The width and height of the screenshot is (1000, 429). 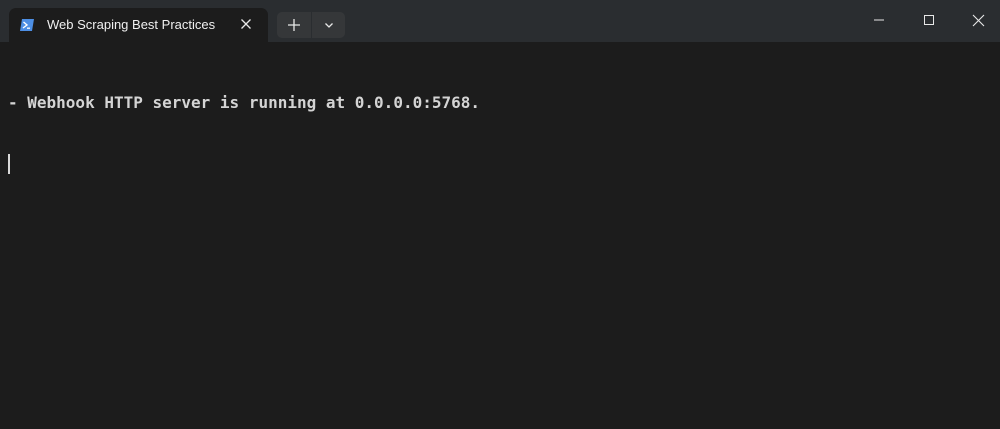 I want to click on close-window-button, so click(x=976, y=20).